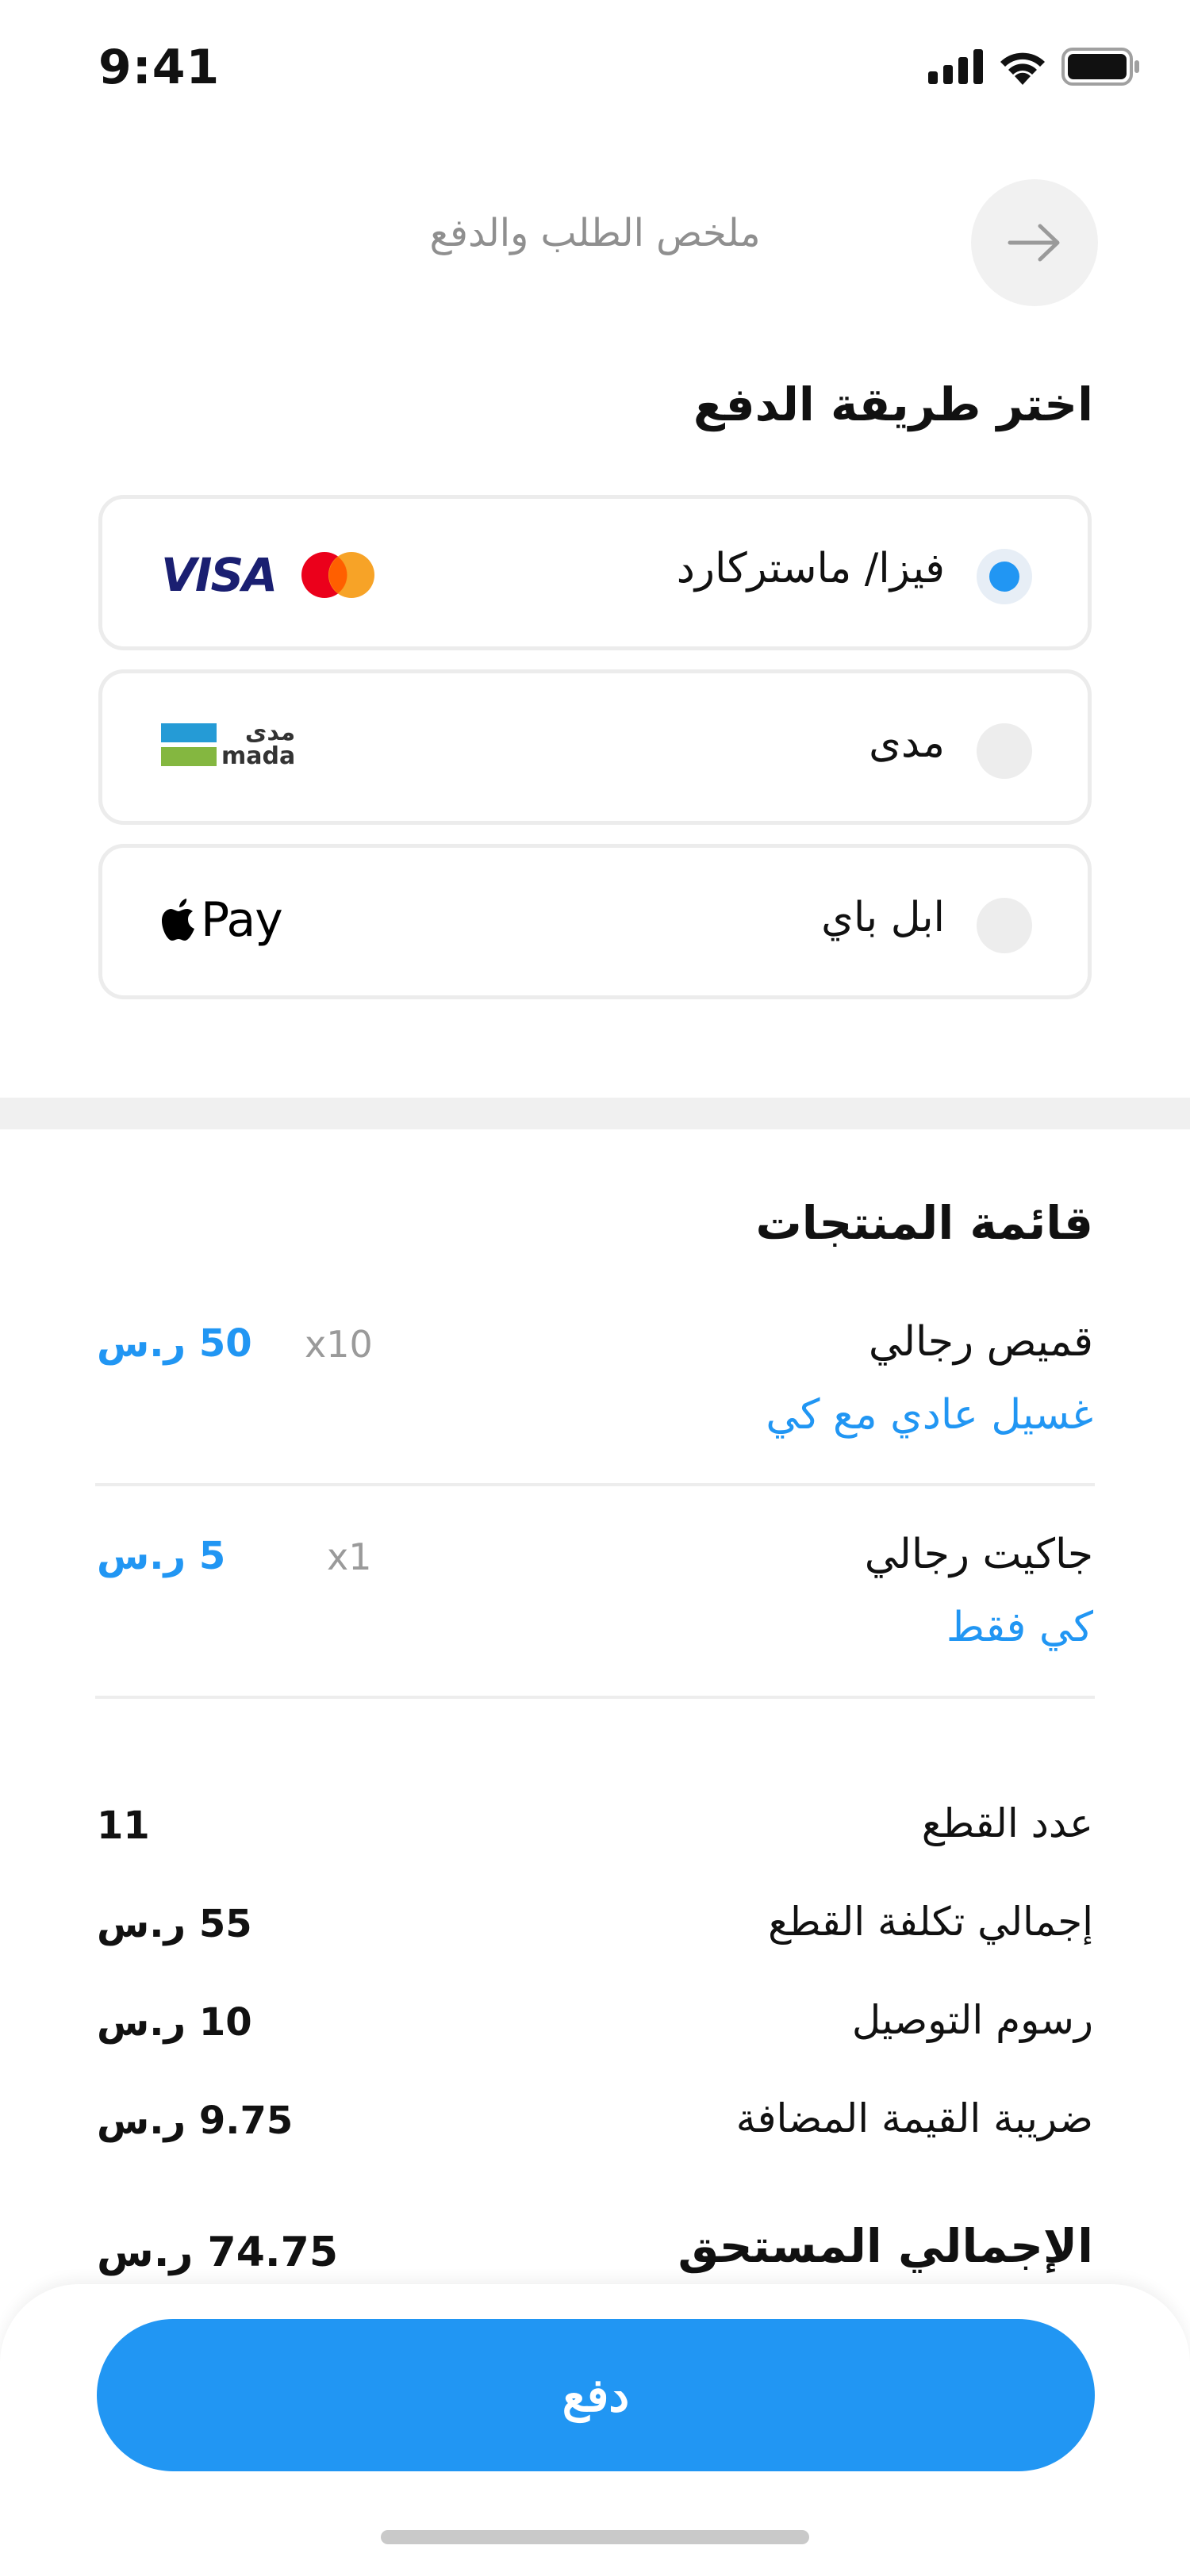 The height and width of the screenshot is (2576, 1190). Describe the element at coordinates (189, 732) in the screenshot. I see `mada-blue-bar` at that location.